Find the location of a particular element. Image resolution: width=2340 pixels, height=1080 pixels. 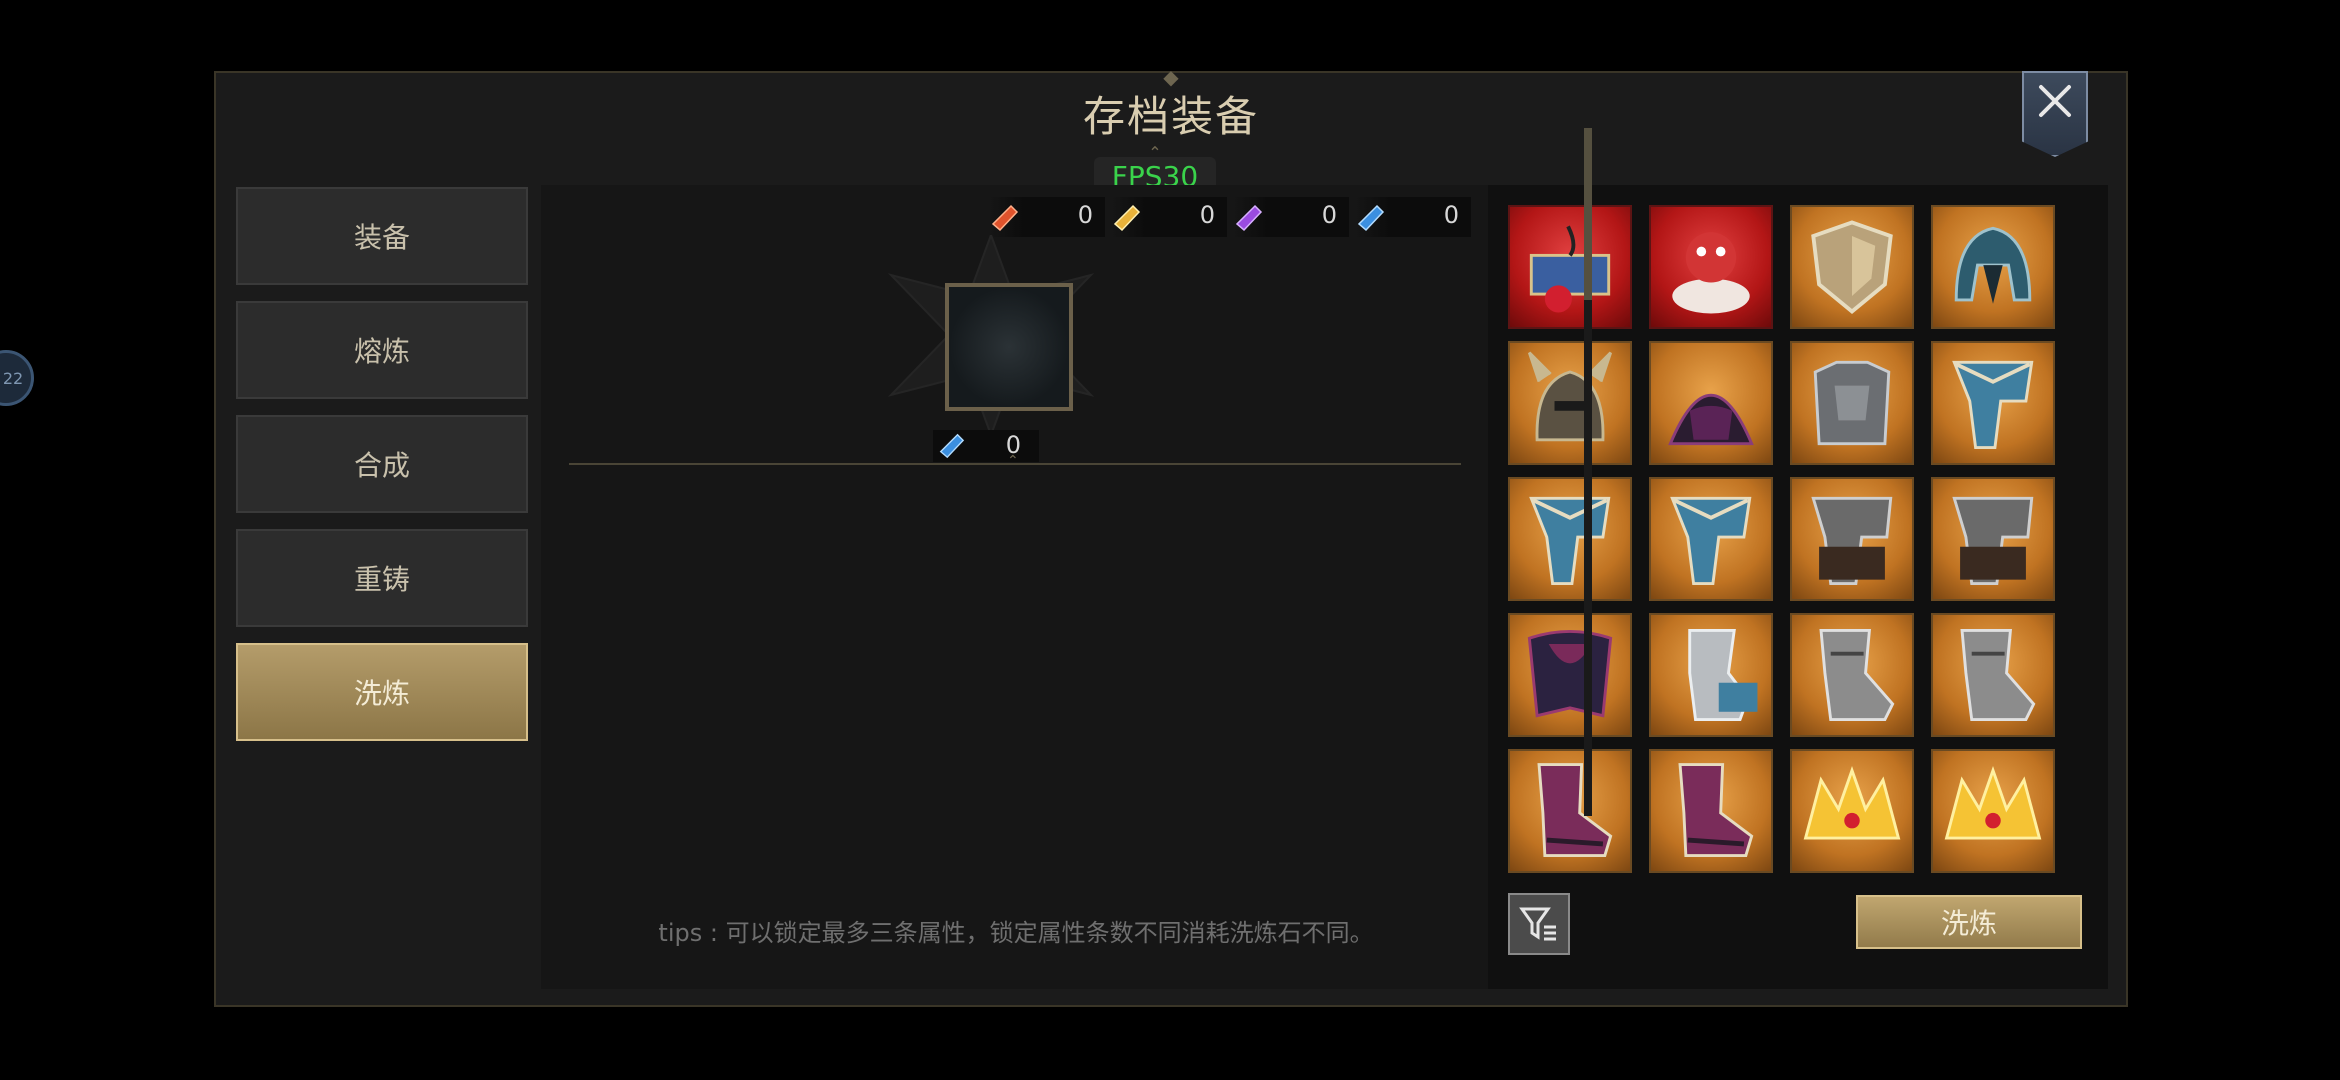

gold-gem-icon is located at coordinates (1127, 218).